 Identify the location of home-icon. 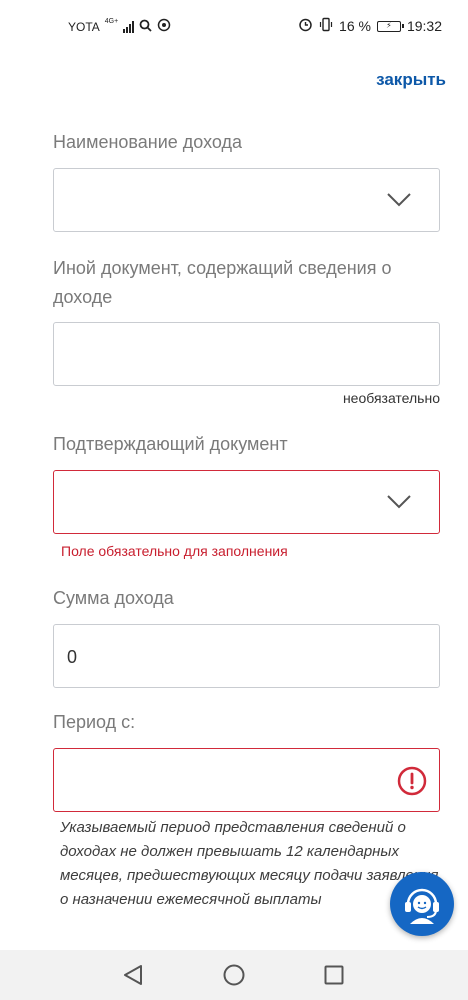
(234, 975).